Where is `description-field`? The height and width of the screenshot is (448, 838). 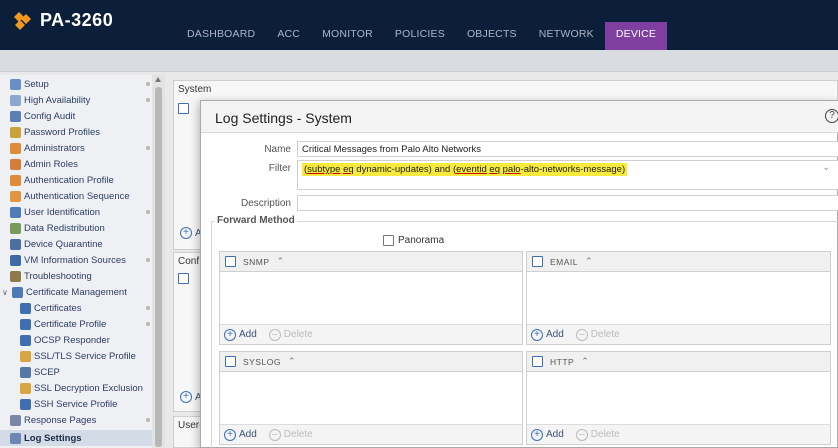 description-field is located at coordinates (567, 203).